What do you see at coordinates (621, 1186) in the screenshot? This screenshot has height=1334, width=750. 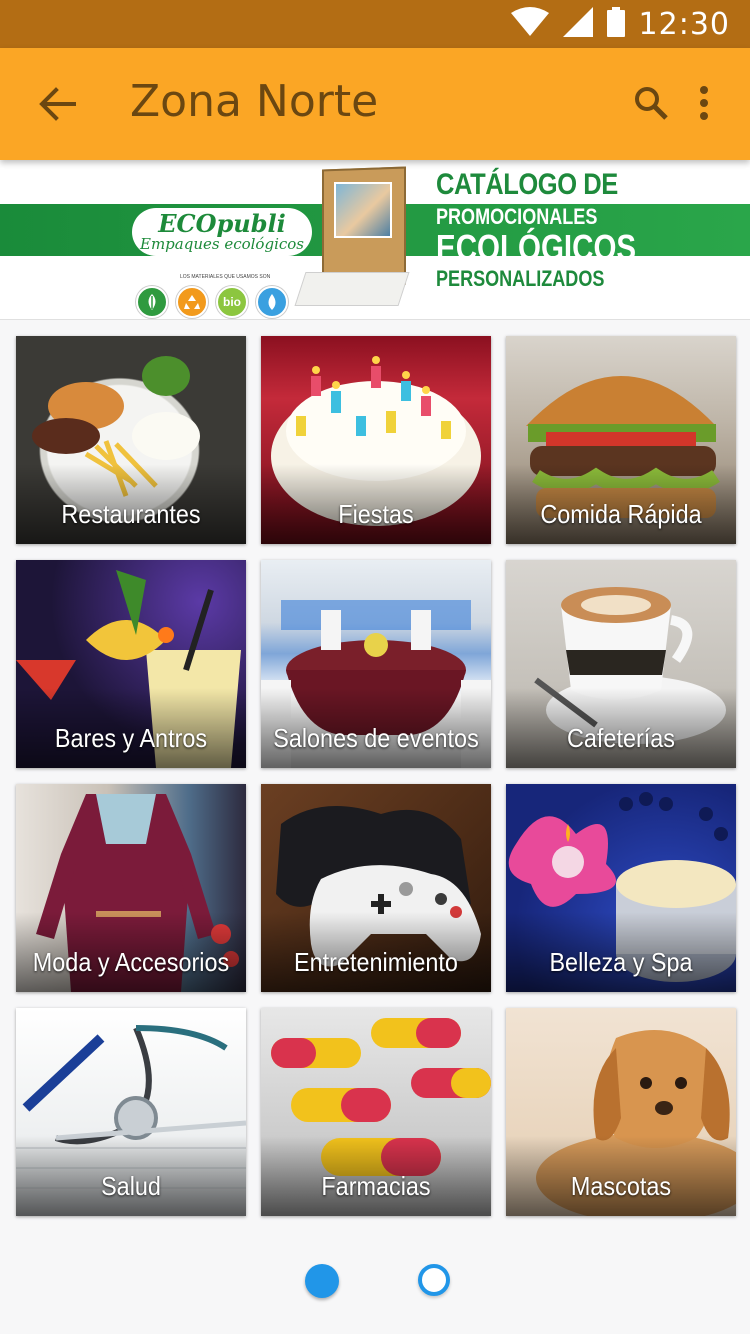 I see `category-label: Mascotas` at bounding box center [621, 1186].